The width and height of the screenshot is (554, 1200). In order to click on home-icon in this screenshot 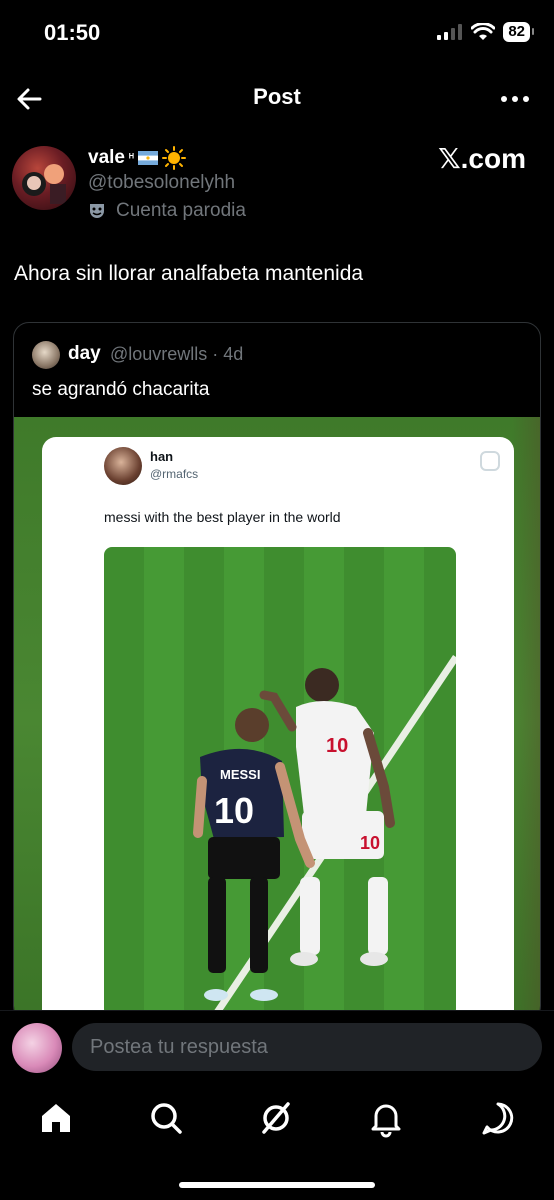, I will do `click(56, 1118)`.